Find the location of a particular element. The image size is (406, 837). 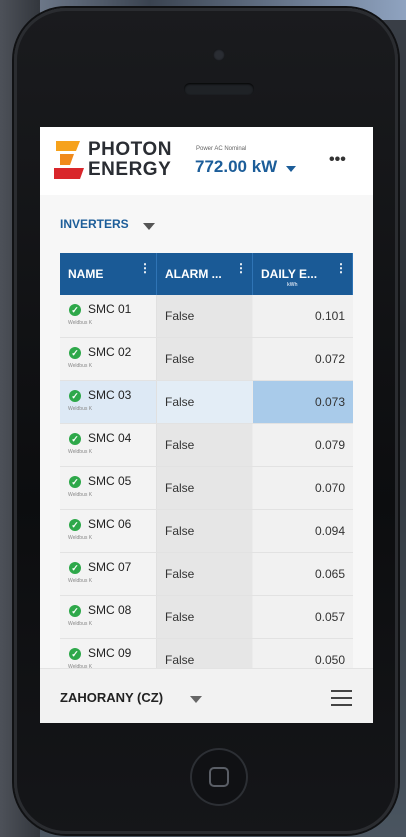

inverter-name: SMC 02 is located at coordinates (110, 352).